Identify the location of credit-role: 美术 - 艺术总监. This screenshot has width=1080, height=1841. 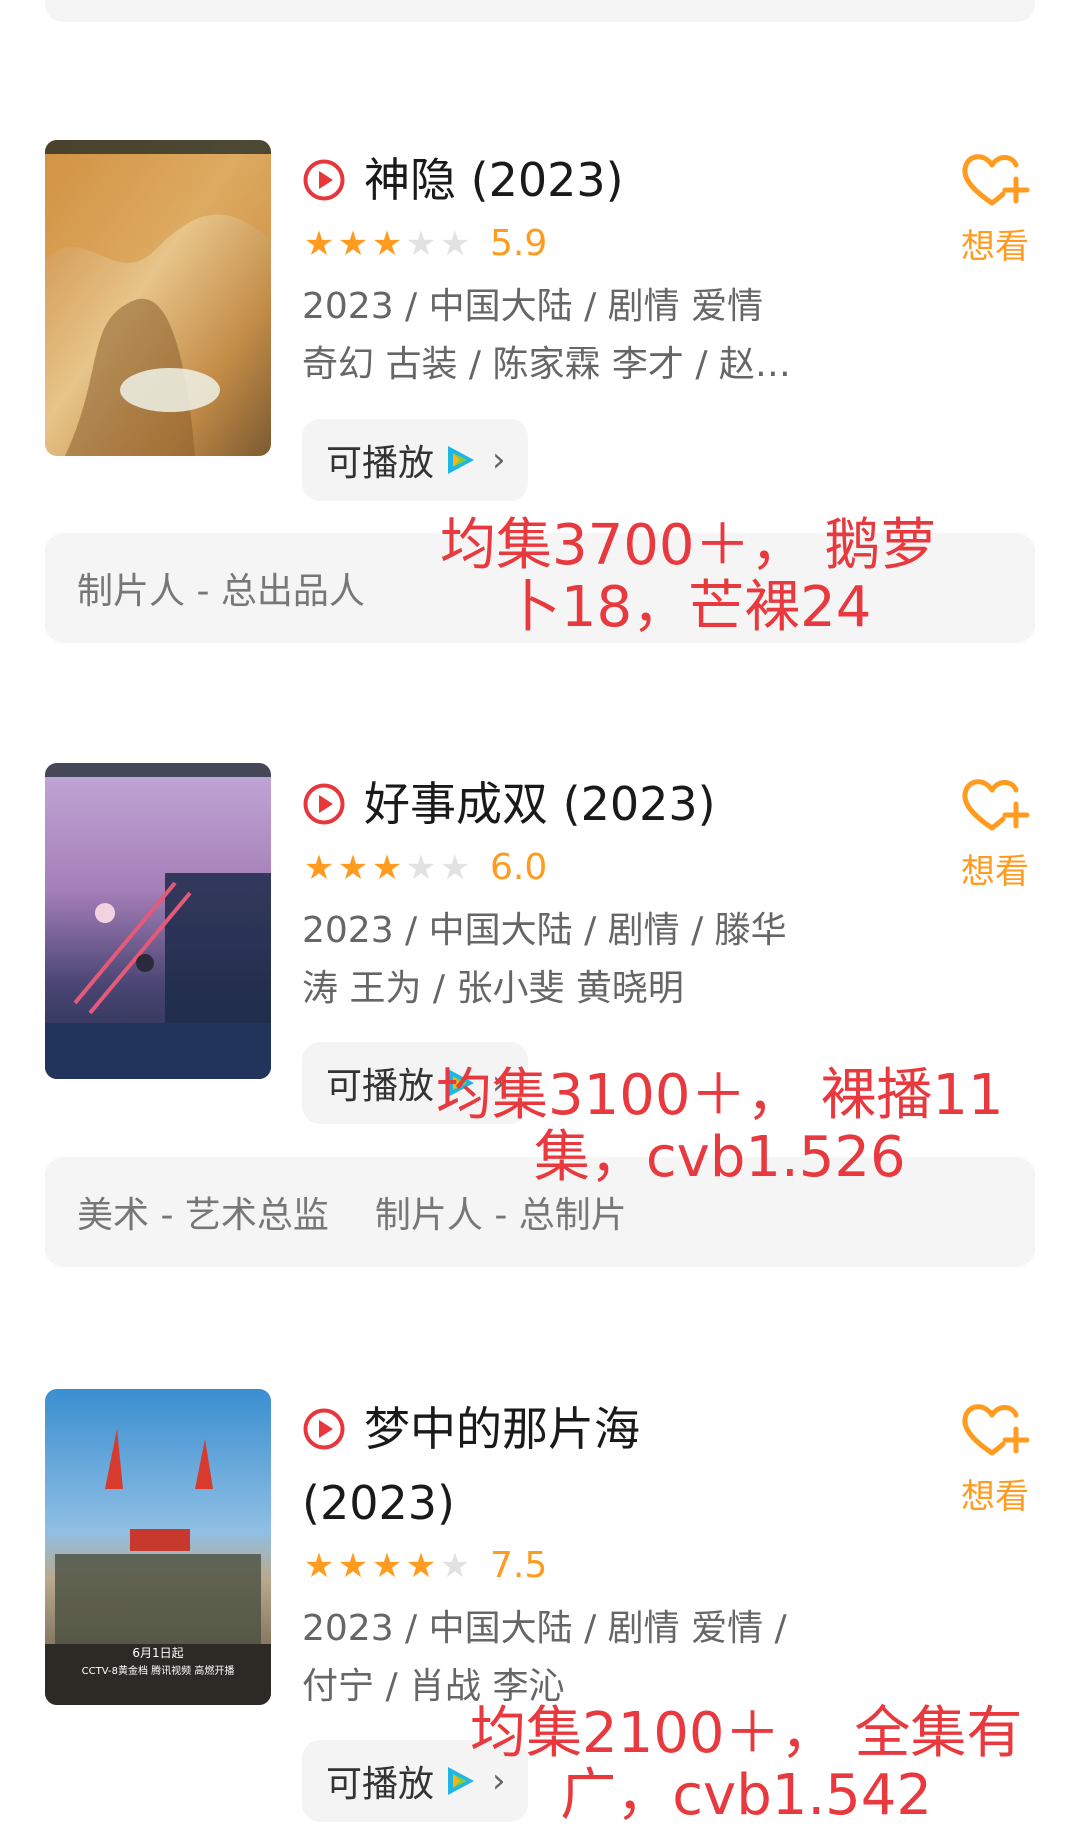
(203, 1215).